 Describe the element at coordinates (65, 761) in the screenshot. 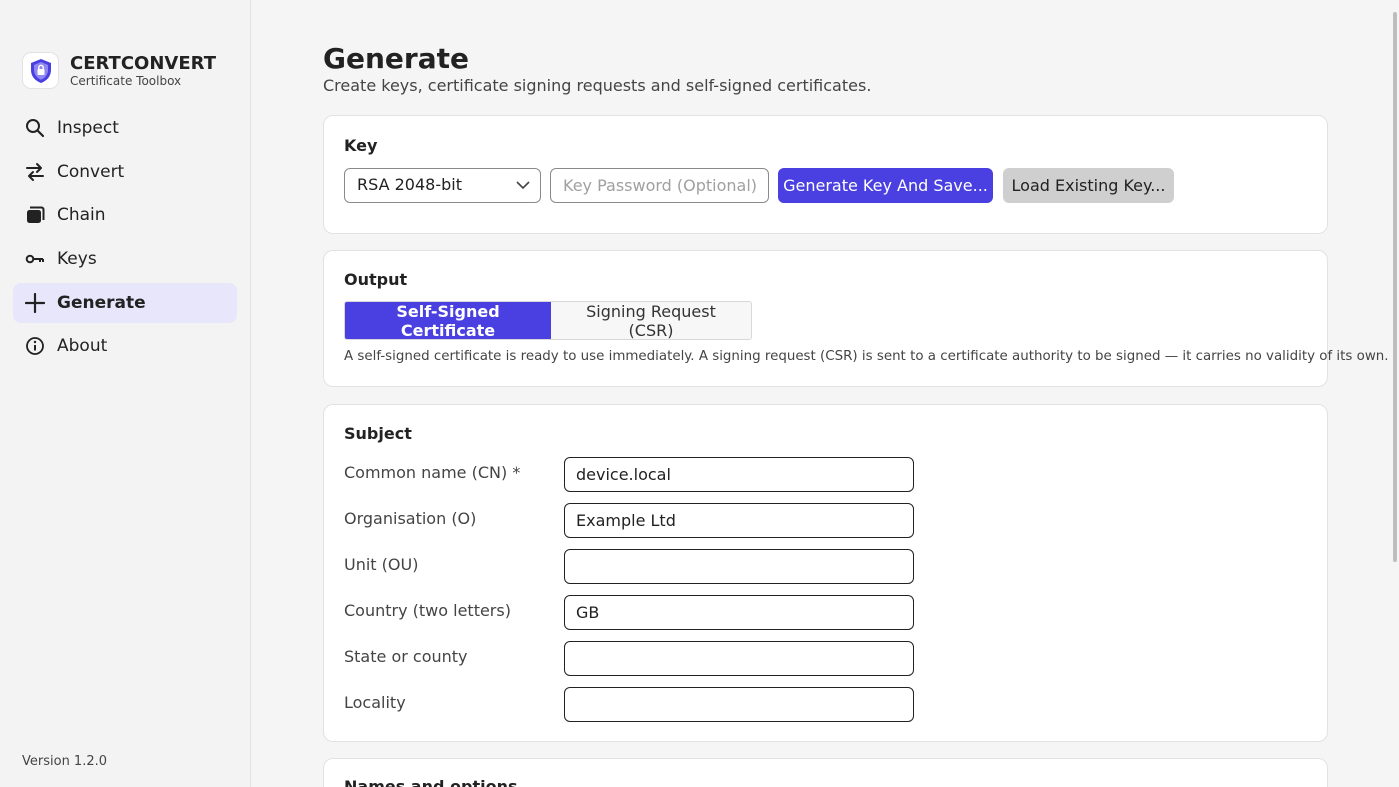

I see `version-label: Version 1.2.0` at that location.